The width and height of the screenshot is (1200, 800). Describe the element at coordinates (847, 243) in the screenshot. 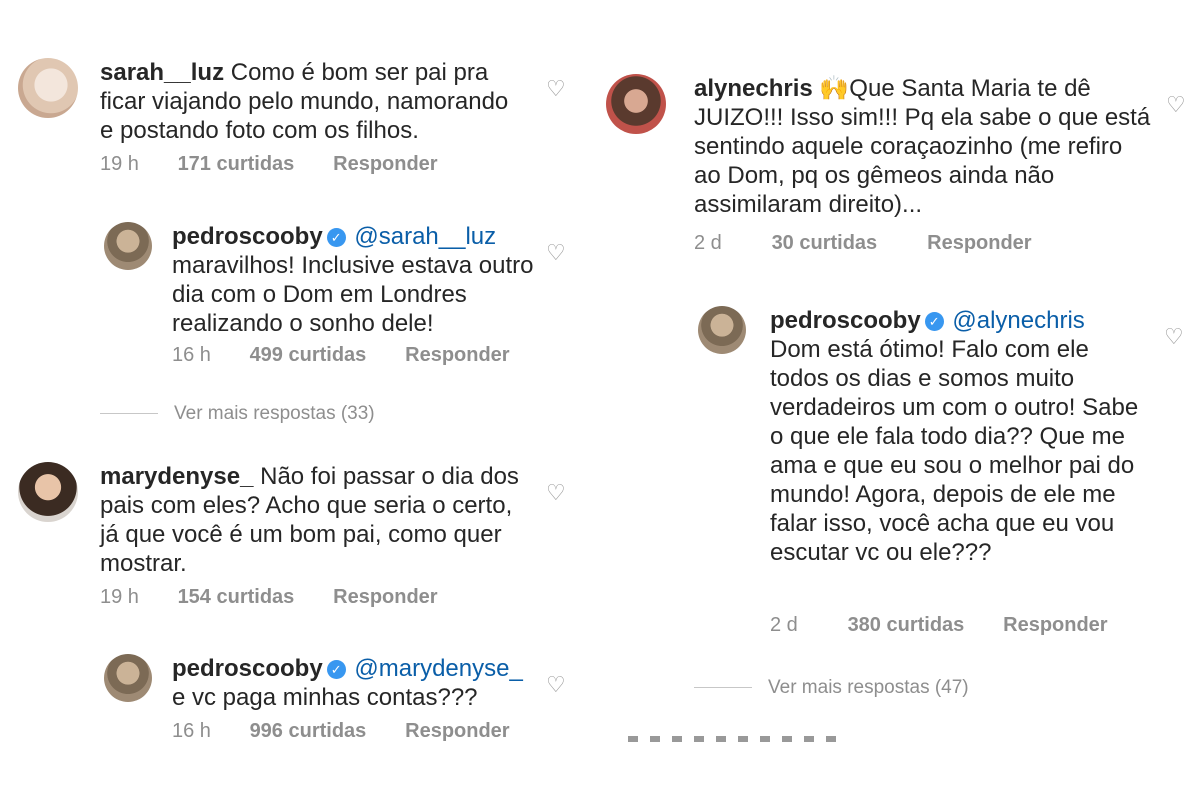

I see `comment-likes: 30 curtidas` at that location.